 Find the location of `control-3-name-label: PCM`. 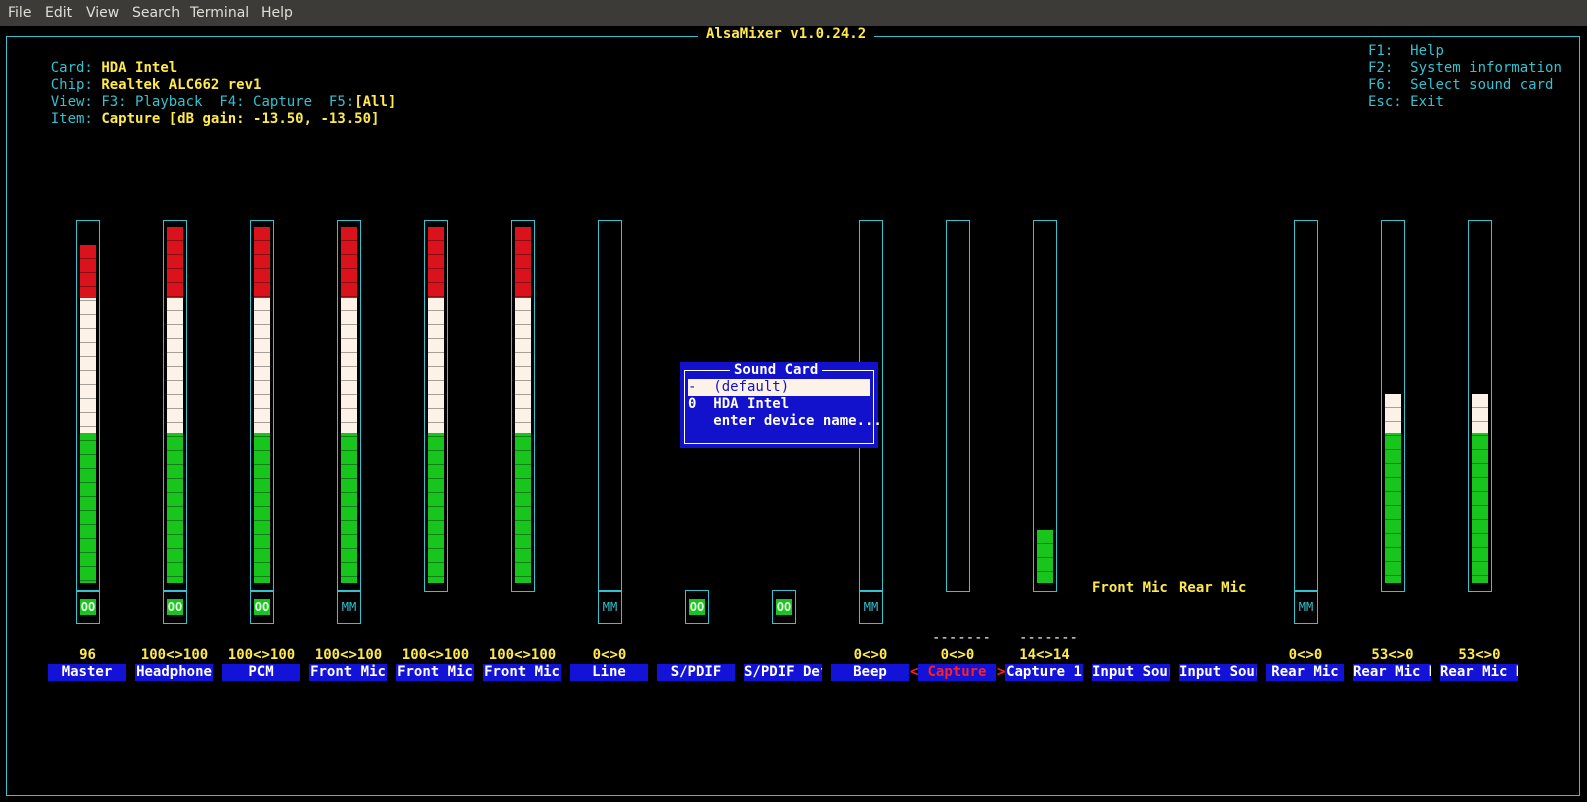

control-3-name-label: PCM is located at coordinates (261, 672).